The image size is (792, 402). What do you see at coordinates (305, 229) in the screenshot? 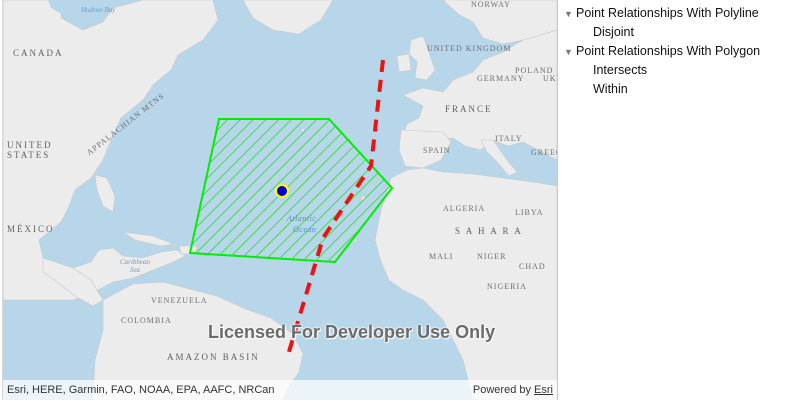
I see `map-label-ocean: Ocean` at bounding box center [305, 229].